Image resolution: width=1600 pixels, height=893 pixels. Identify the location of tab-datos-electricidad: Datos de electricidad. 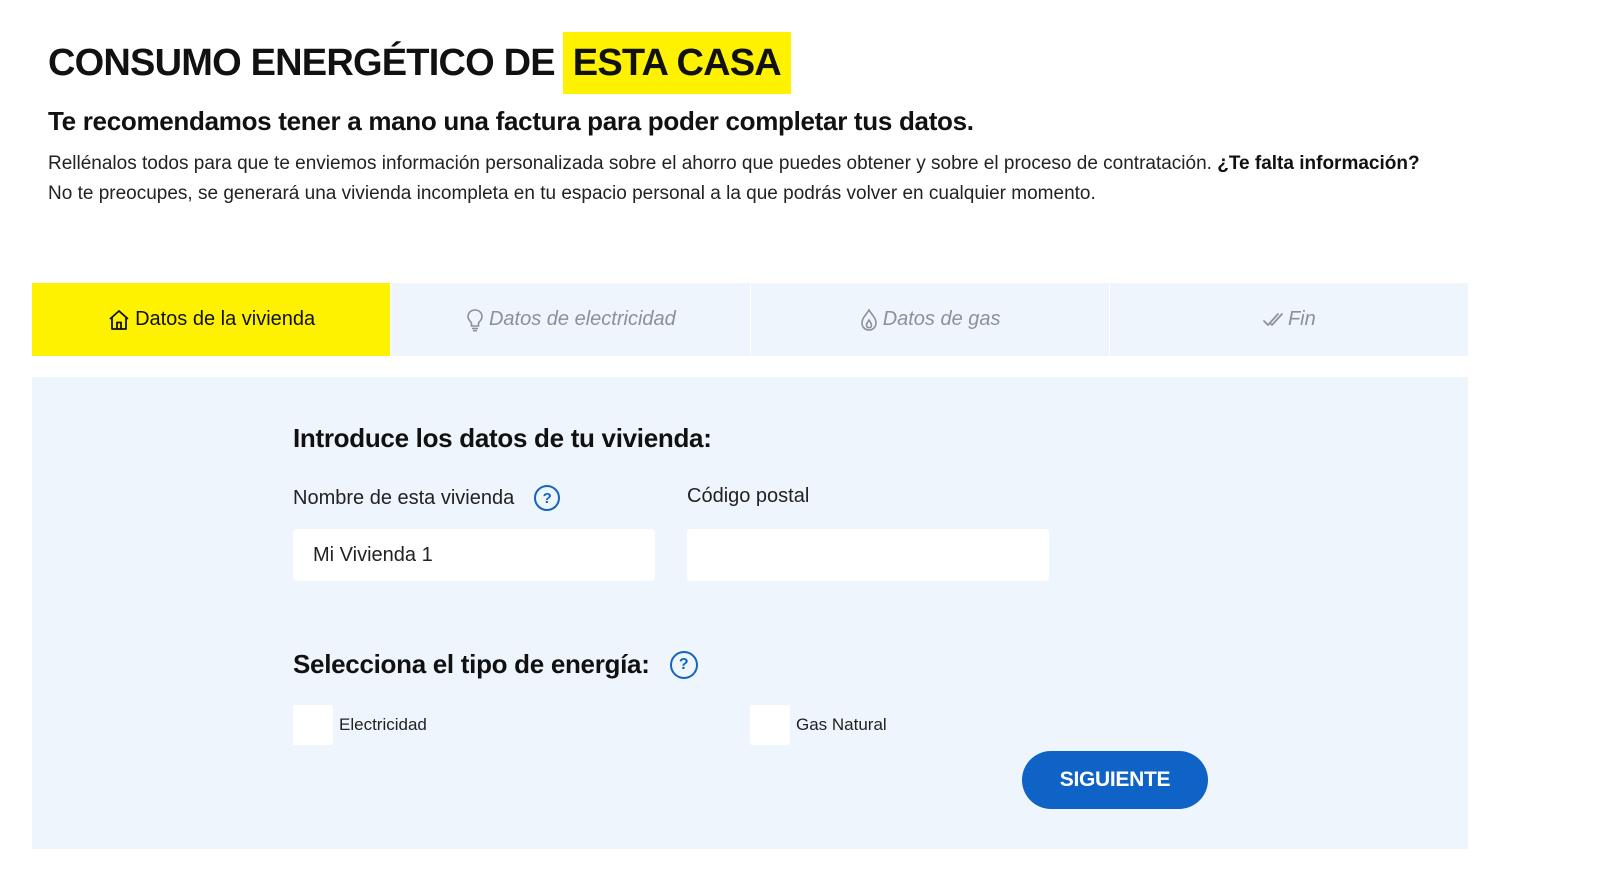
(569, 319).